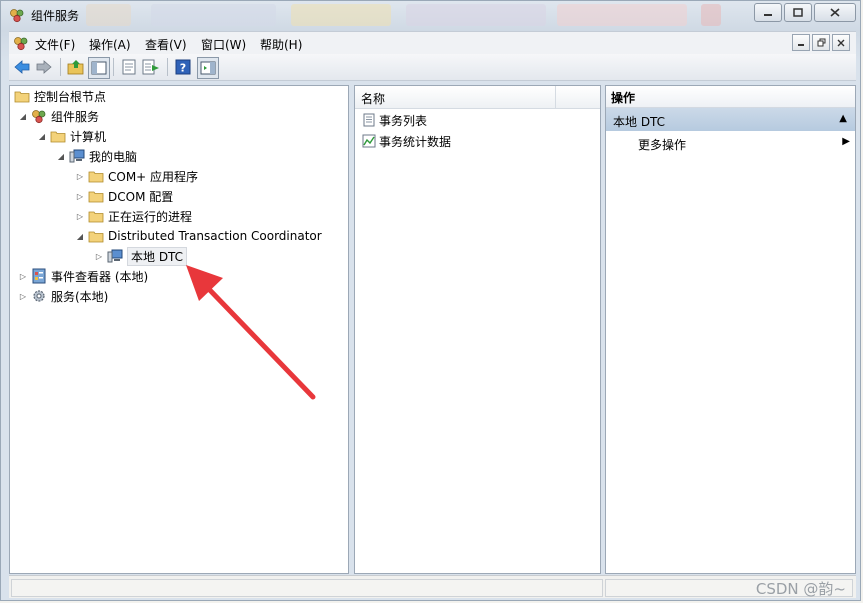 This screenshot has width=863, height=603. Describe the element at coordinates (432, 67) in the screenshot. I see `toolbar: ?` at that location.